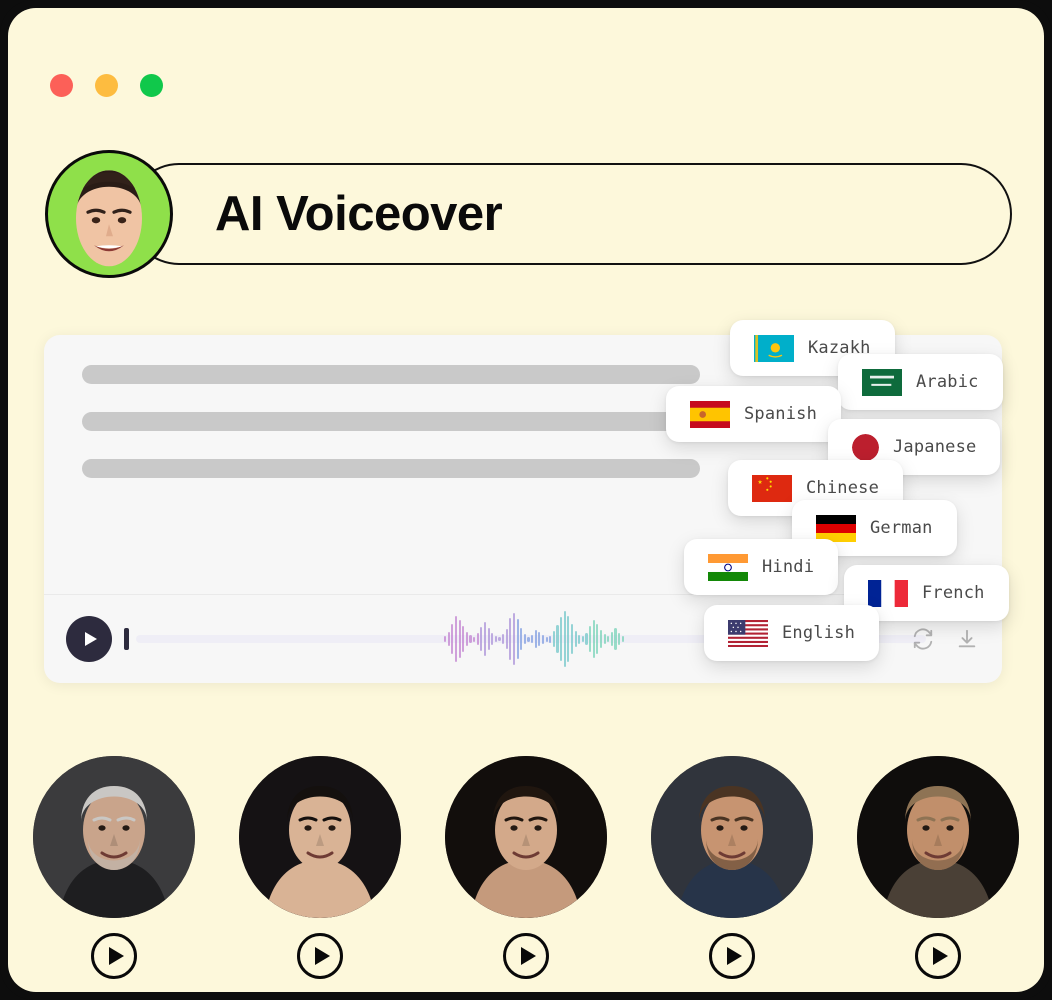 The image size is (1052, 1000). I want to click on language-chip-spanish: Spanish, so click(754, 414).